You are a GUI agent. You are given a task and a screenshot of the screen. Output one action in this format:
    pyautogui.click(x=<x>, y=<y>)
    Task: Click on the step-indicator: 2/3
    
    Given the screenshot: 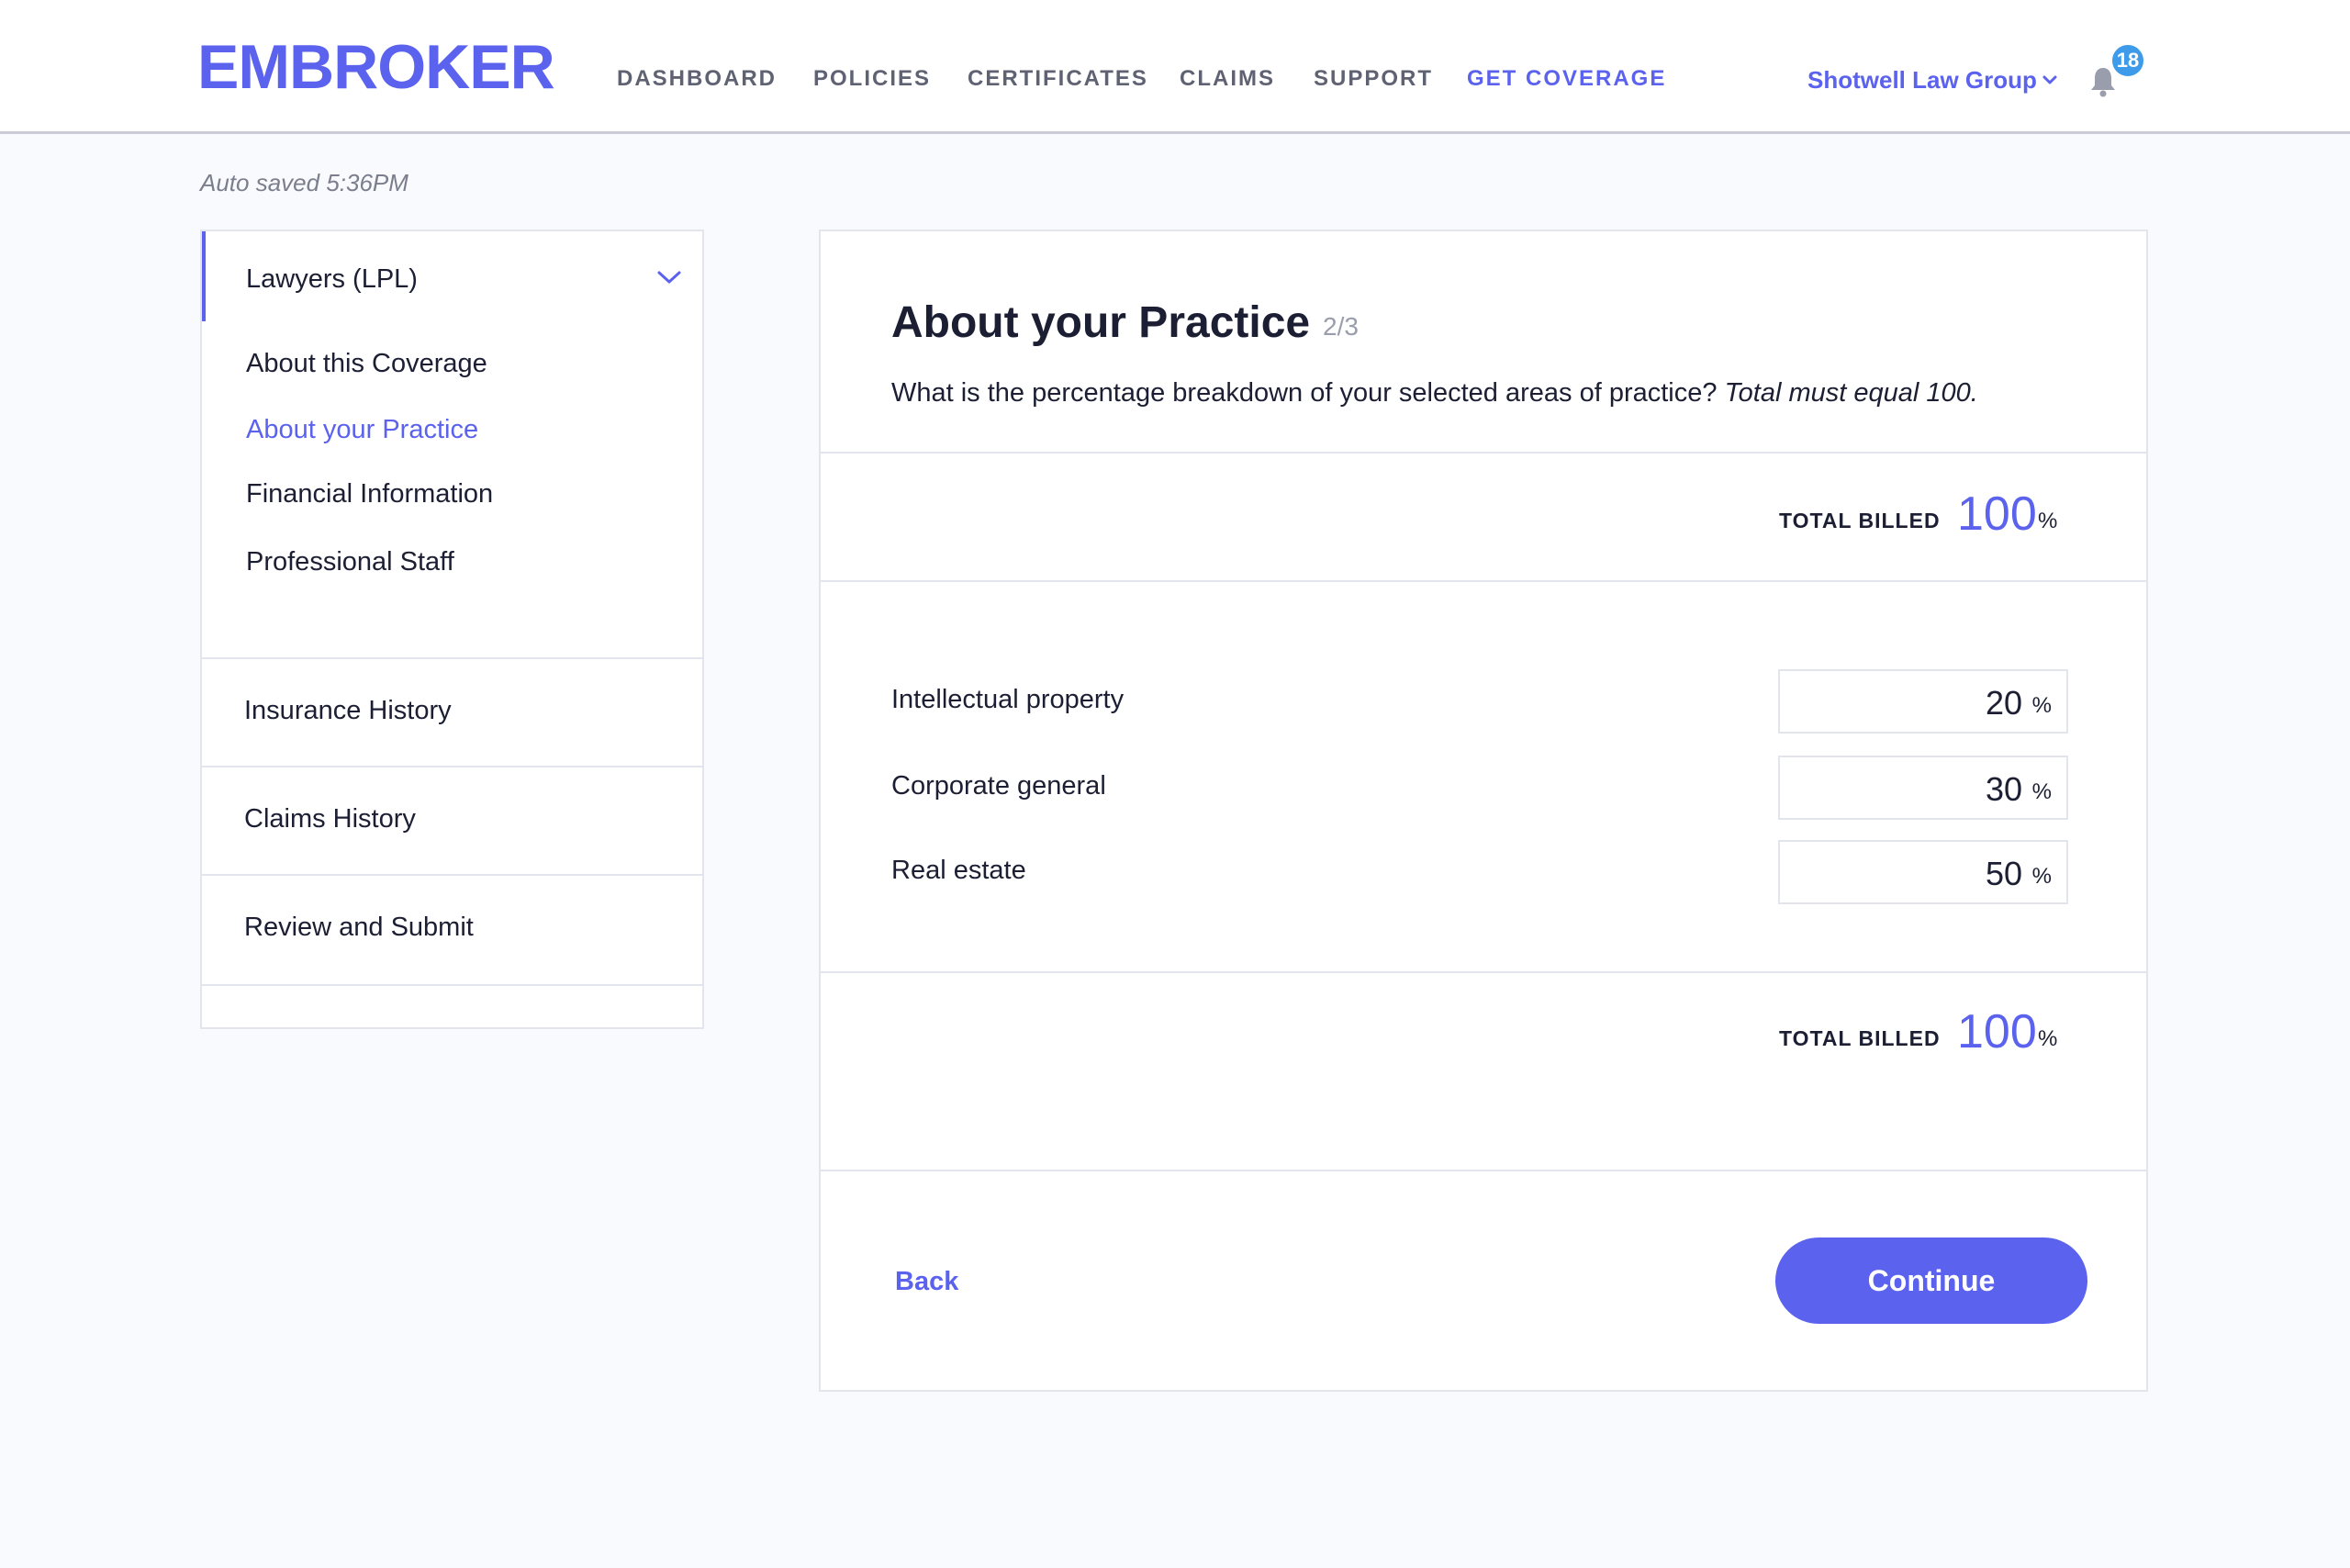 What is the action you would take?
    pyautogui.click(x=1341, y=326)
    